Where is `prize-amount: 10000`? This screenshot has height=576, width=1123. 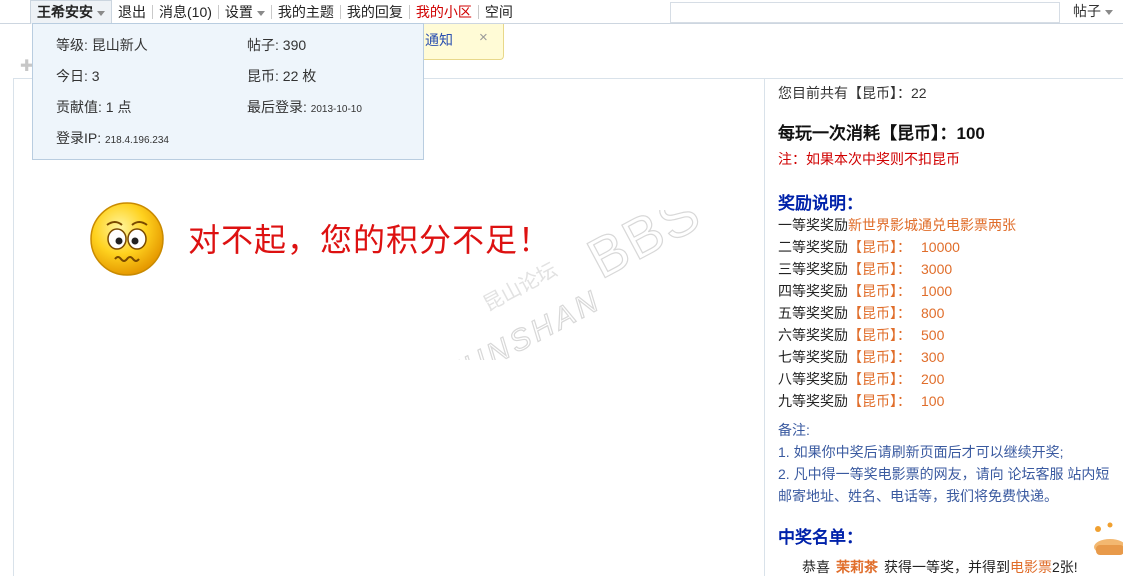
prize-amount: 10000 is located at coordinates (940, 247).